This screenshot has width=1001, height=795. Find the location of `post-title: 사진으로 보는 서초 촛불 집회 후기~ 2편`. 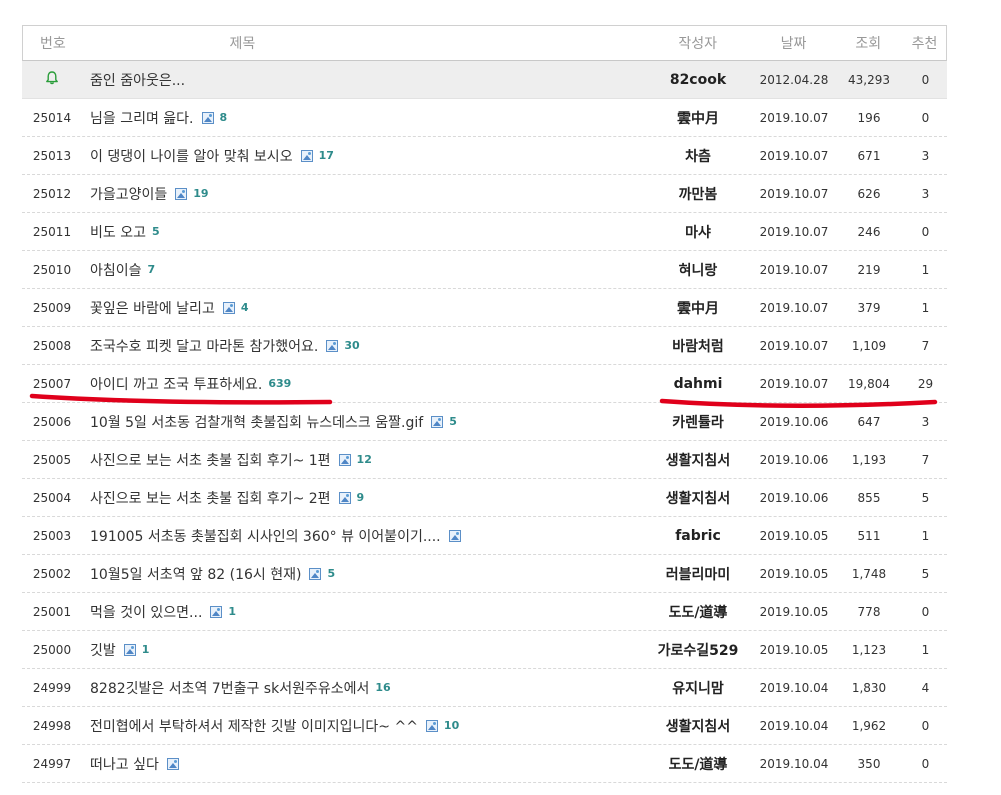

post-title: 사진으로 보는 서초 촛불 집회 후기~ 2편 is located at coordinates (210, 498).